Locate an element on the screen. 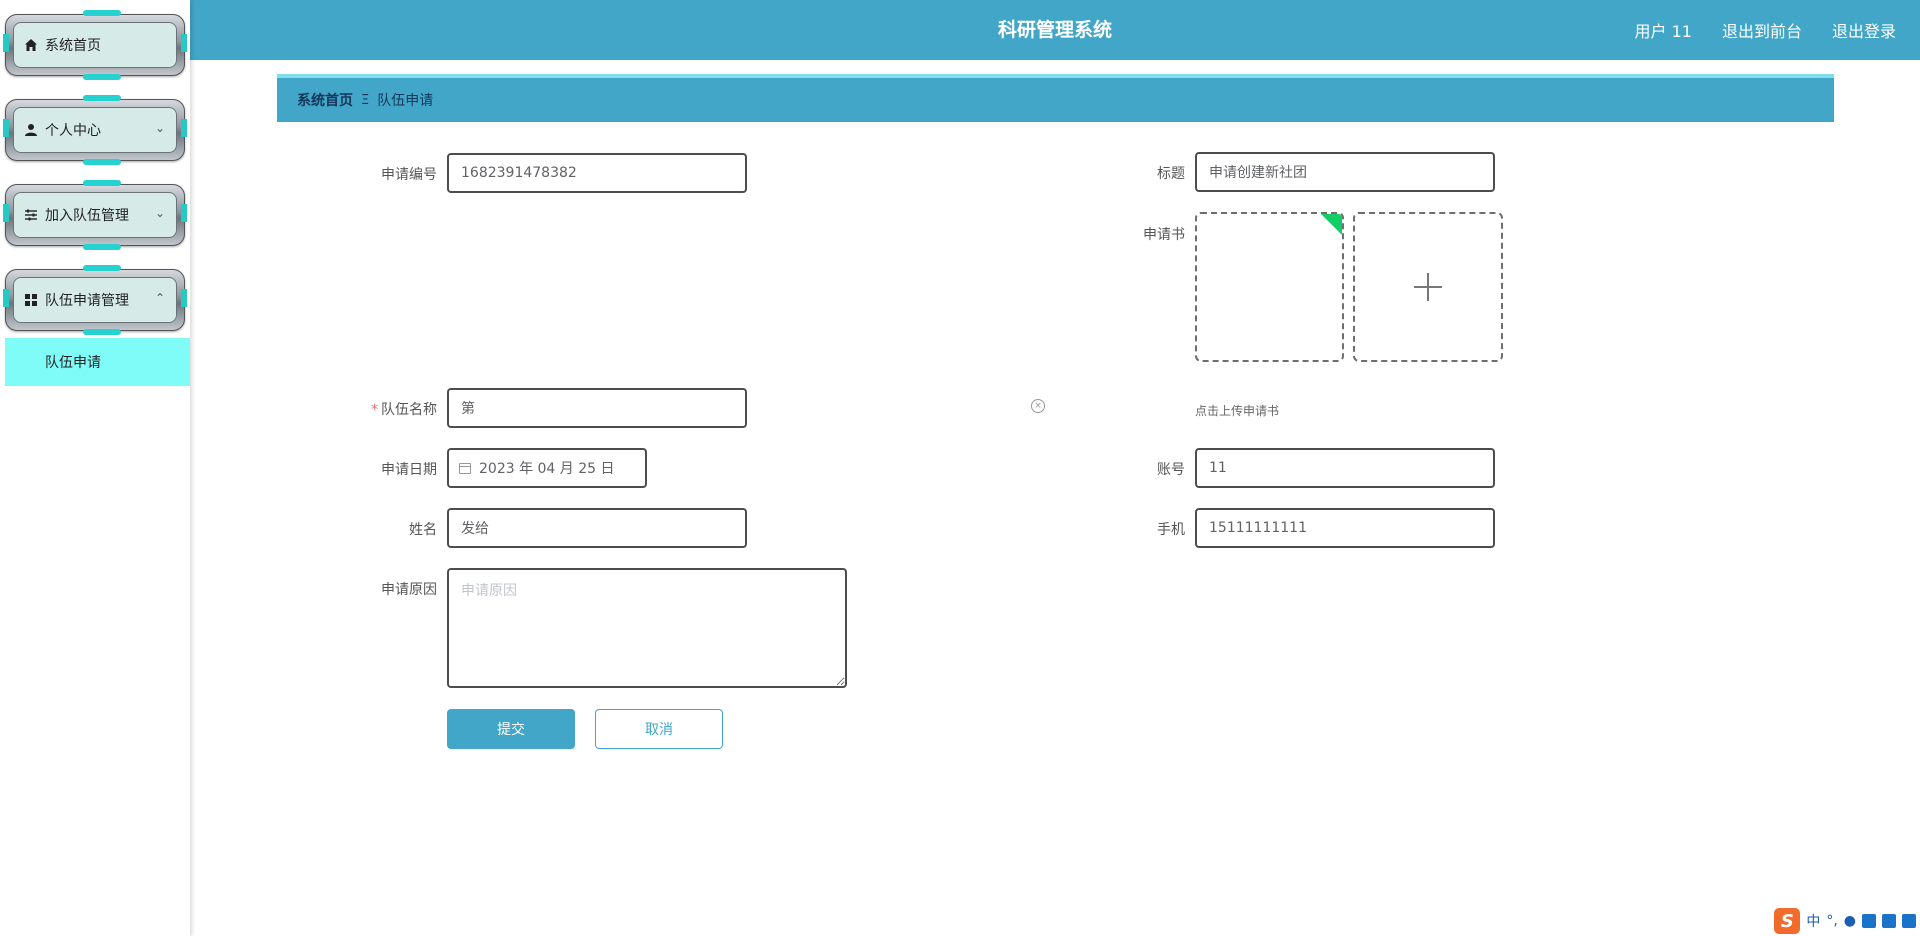 The height and width of the screenshot is (936, 1920). reason-textarea is located at coordinates (647, 628).